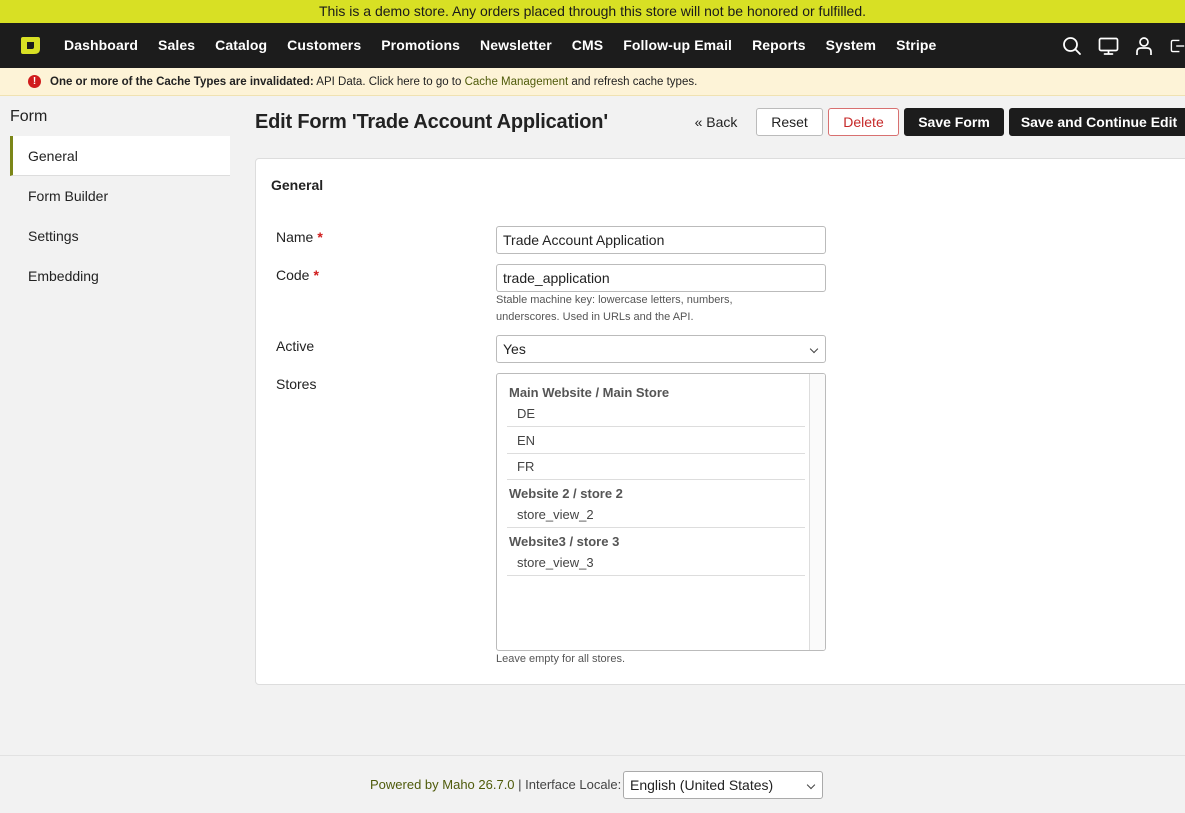  I want to click on sidebar-title: Form, so click(29, 116).